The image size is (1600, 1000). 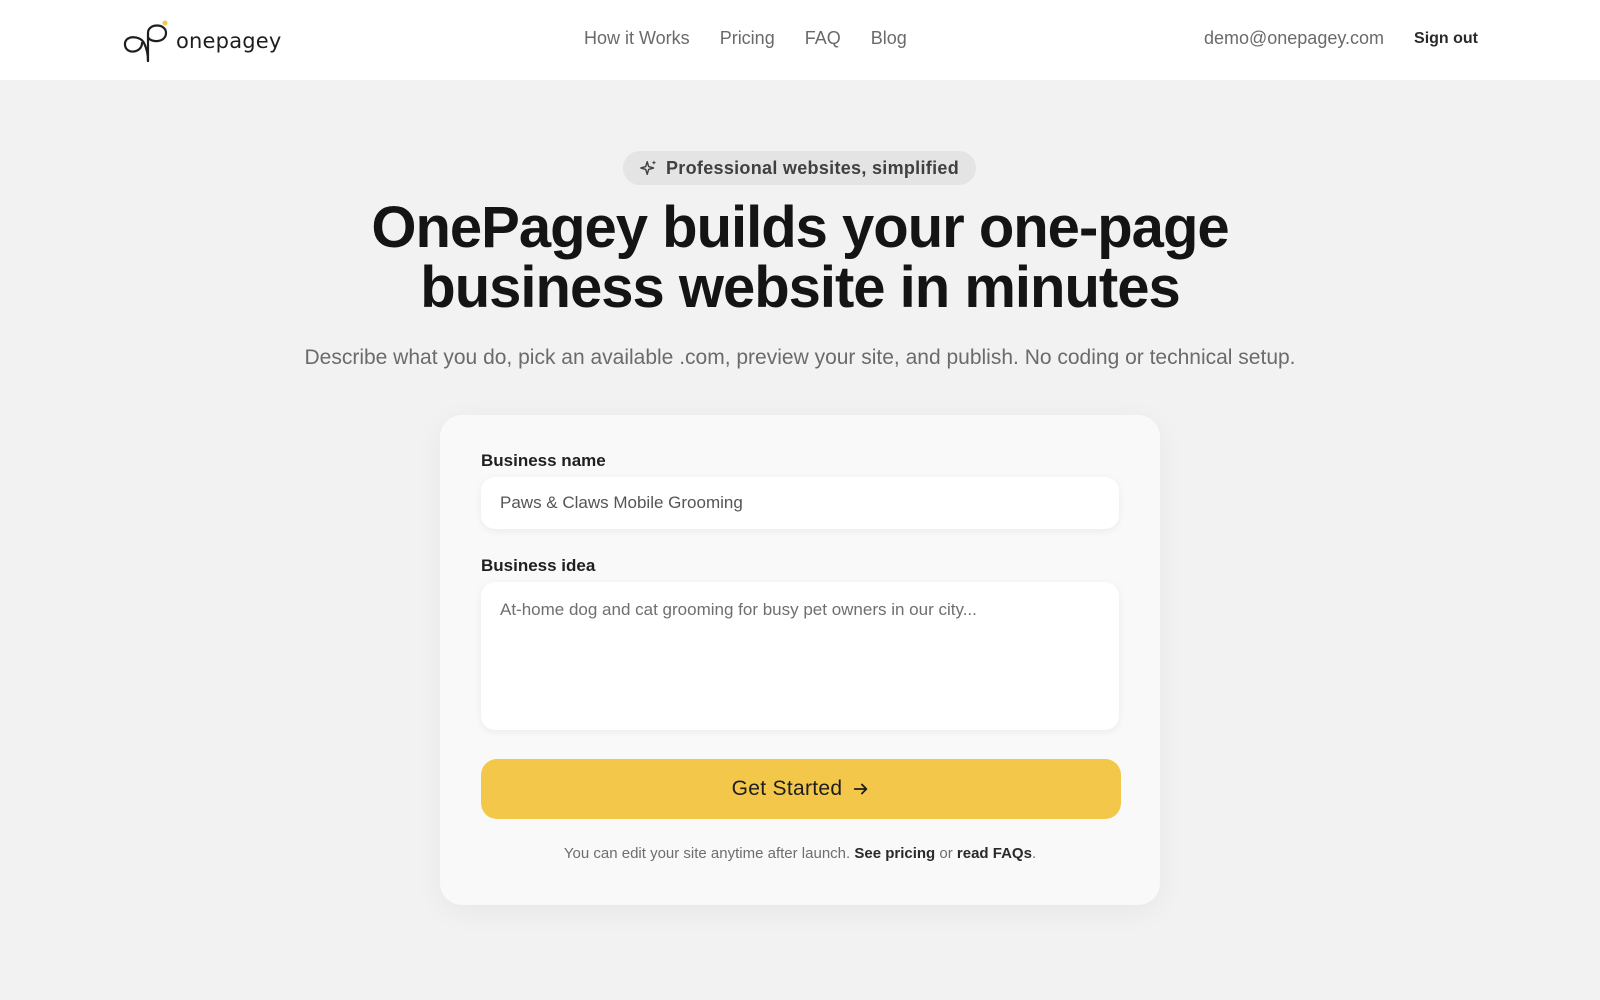 I want to click on logo: onepagey, so click(x=202, y=41).